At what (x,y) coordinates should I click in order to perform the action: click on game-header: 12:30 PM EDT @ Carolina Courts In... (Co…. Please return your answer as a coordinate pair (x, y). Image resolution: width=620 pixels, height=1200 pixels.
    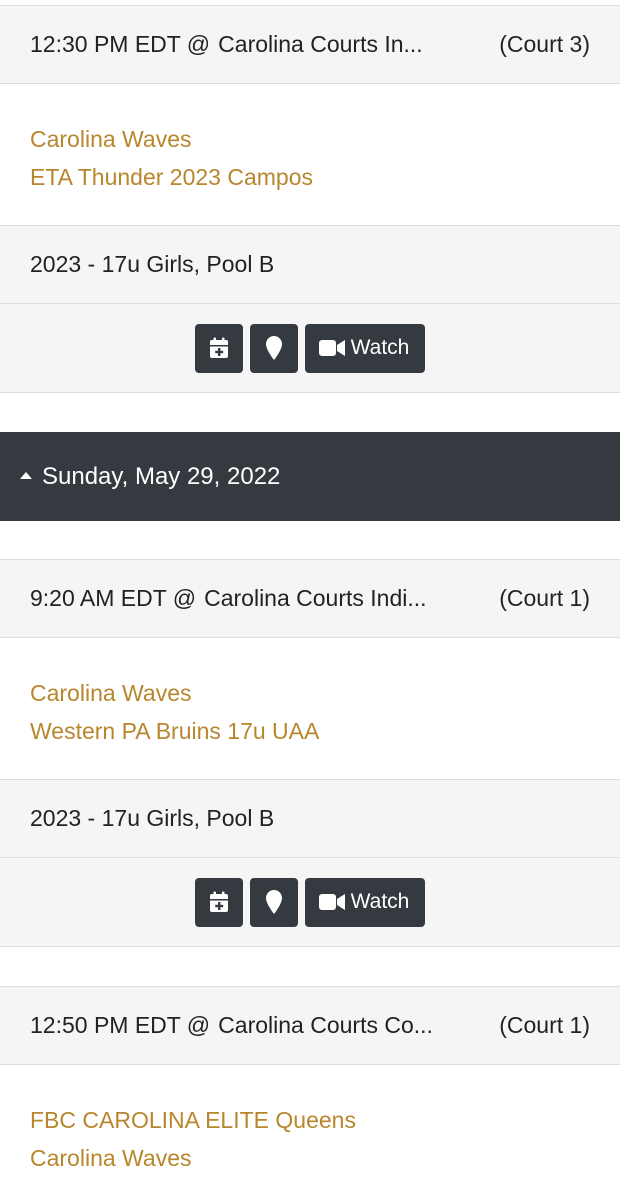
    Looking at the image, I should click on (310, 45).